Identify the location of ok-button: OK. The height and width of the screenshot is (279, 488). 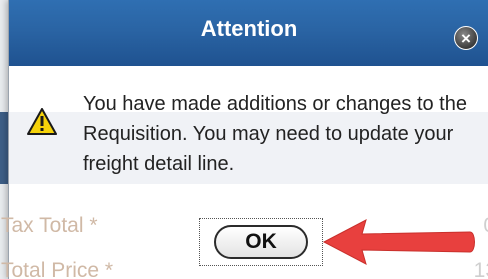
(261, 242).